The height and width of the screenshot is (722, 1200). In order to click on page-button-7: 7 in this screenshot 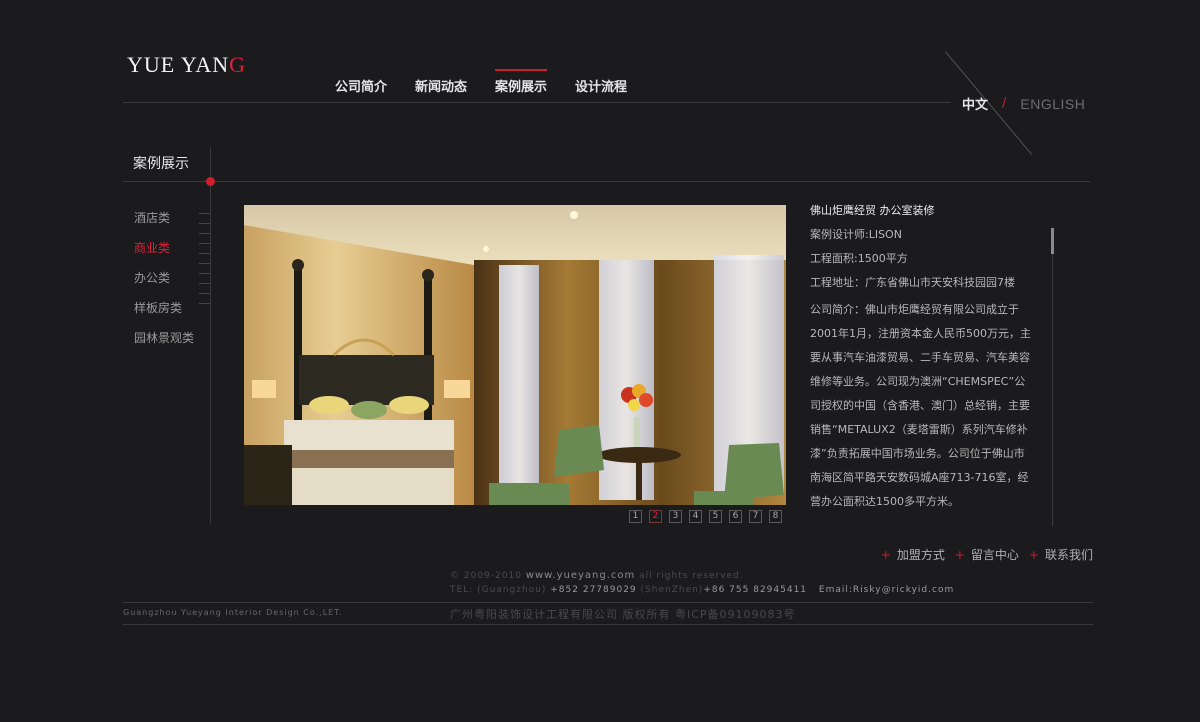, I will do `click(755, 516)`.